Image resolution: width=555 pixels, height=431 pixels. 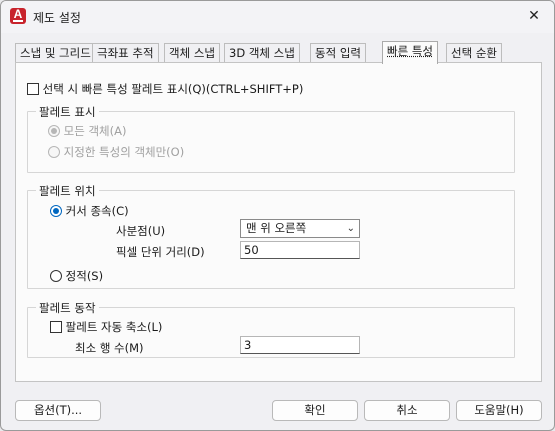 I want to click on show-palette-option: 선택 시 빠른 특성 팔레트 표시(Q)(CTRL+SHIFT+P), so click(x=165, y=89).